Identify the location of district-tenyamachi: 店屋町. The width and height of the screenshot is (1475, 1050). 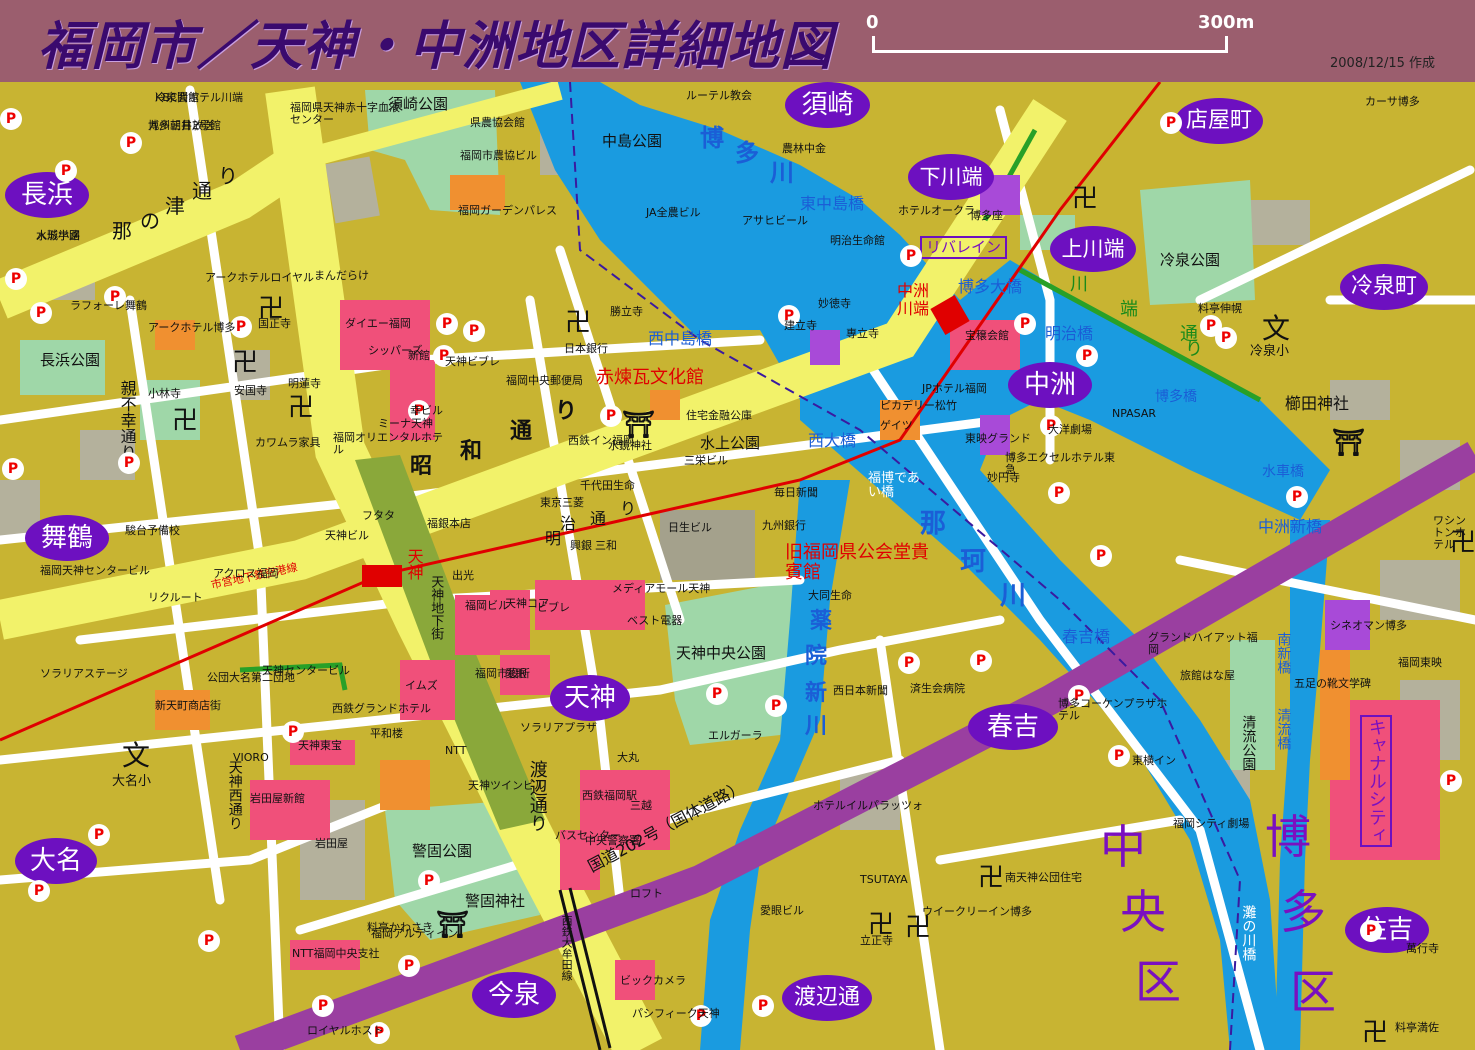
(1219, 121).